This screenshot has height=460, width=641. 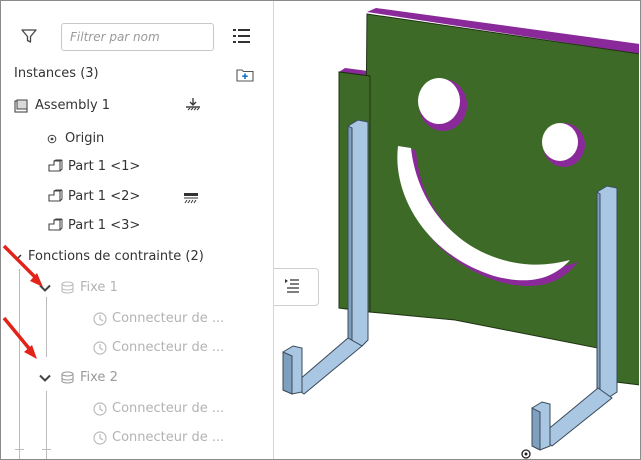 What do you see at coordinates (99, 377) in the screenshot?
I see `constraint-group-label: Fixe 2` at bounding box center [99, 377].